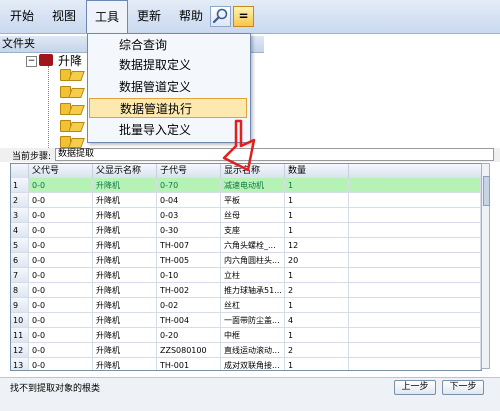 The height and width of the screenshot is (411, 500). Describe the element at coordinates (20, 185) in the screenshot. I see `row-number: 1` at that location.